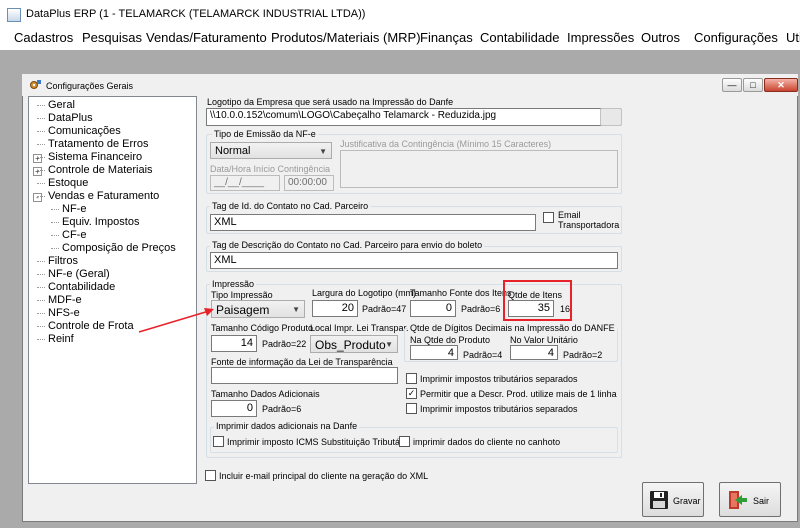  Describe the element at coordinates (753, 85) in the screenshot. I see `maximize-button: □` at that location.